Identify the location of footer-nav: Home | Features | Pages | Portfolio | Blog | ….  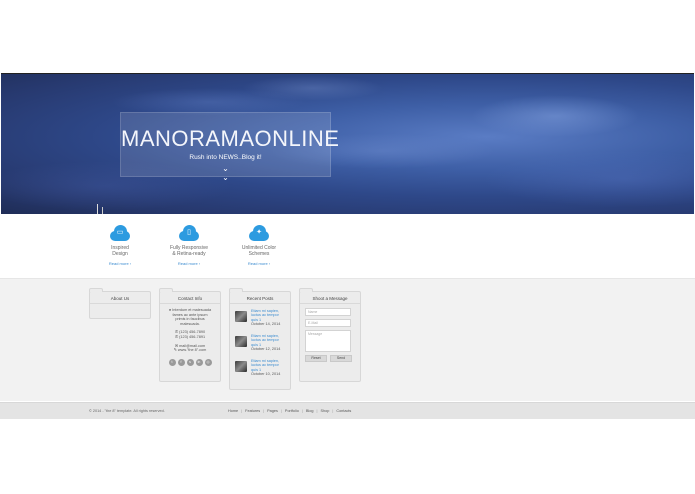
(289, 411).